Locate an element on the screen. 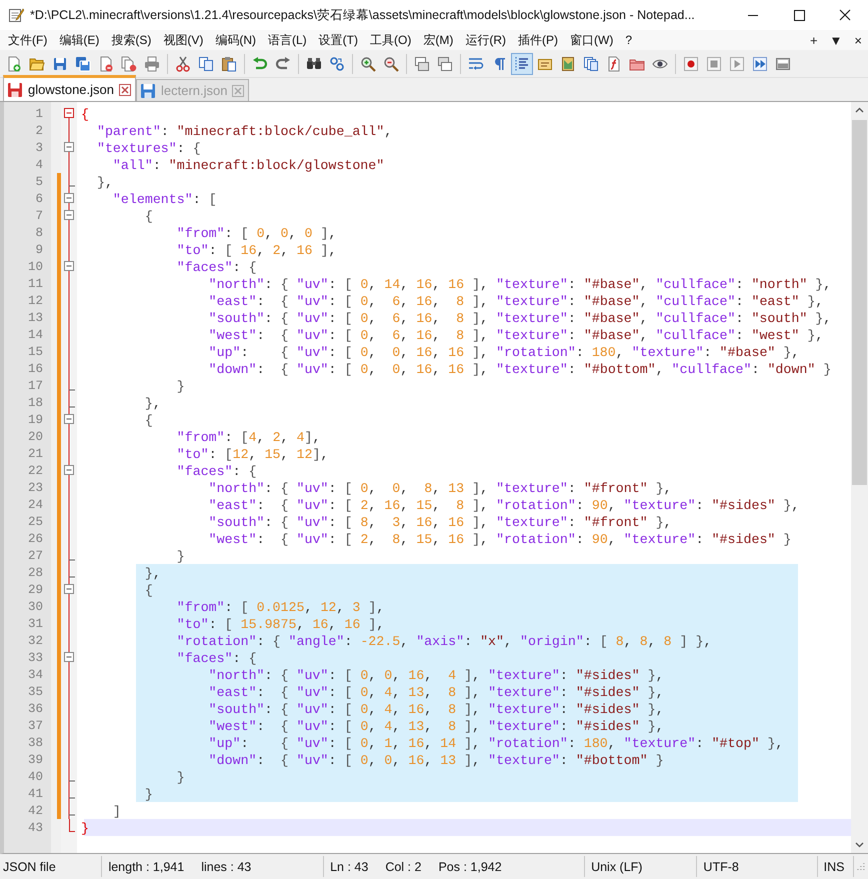 The width and height of the screenshot is (868, 879). line-number: 17 is located at coordinates (35, 385).